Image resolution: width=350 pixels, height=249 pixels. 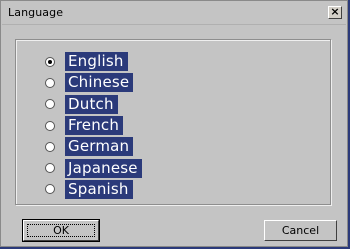 I want to click on language-label-english: English, so click(x=96, y=62).